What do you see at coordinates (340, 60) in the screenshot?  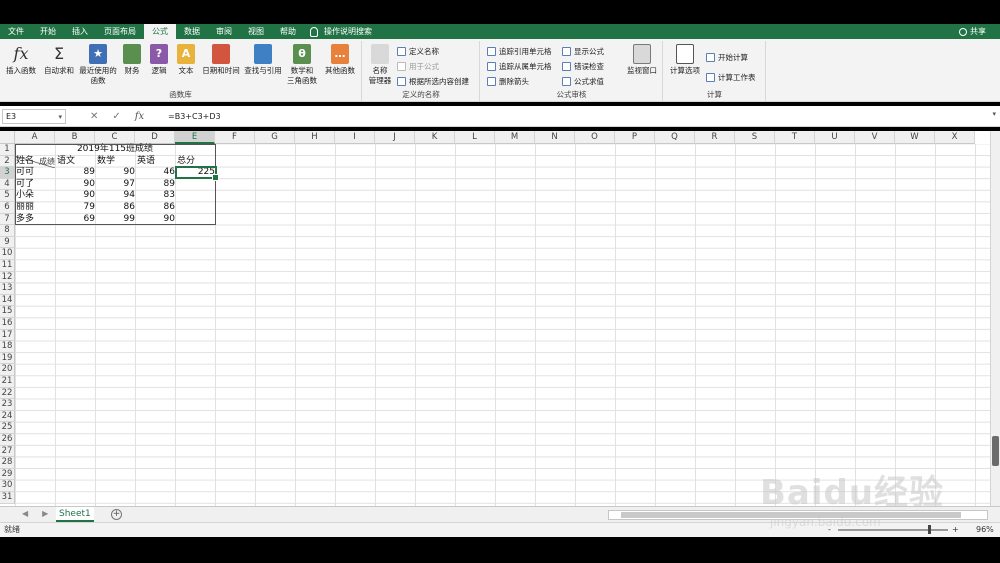 I see `more-functions-button: … 其他函数` at bounding box center [340, 60].